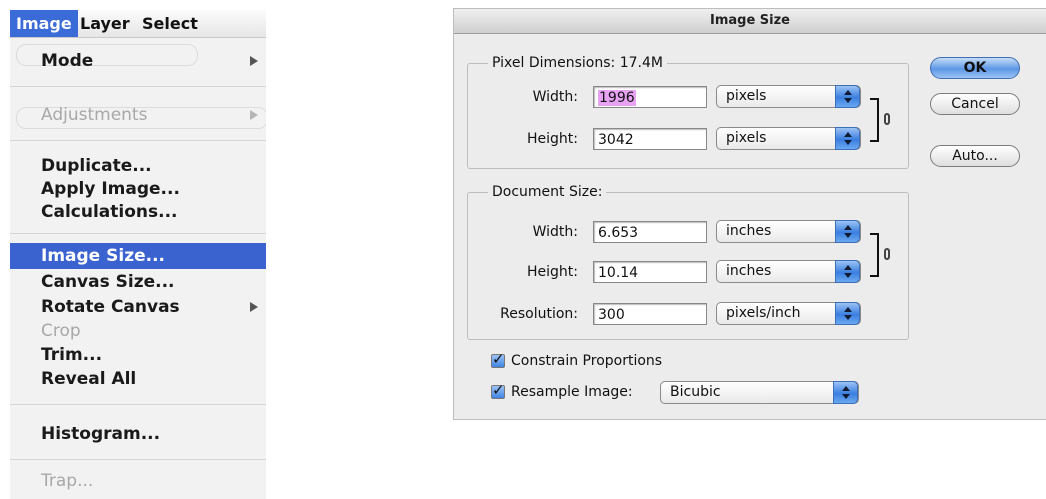 The width and height of the screenshot is (1046, 499). I want to click on pixel-width-value: 1996, so click(617, 98).